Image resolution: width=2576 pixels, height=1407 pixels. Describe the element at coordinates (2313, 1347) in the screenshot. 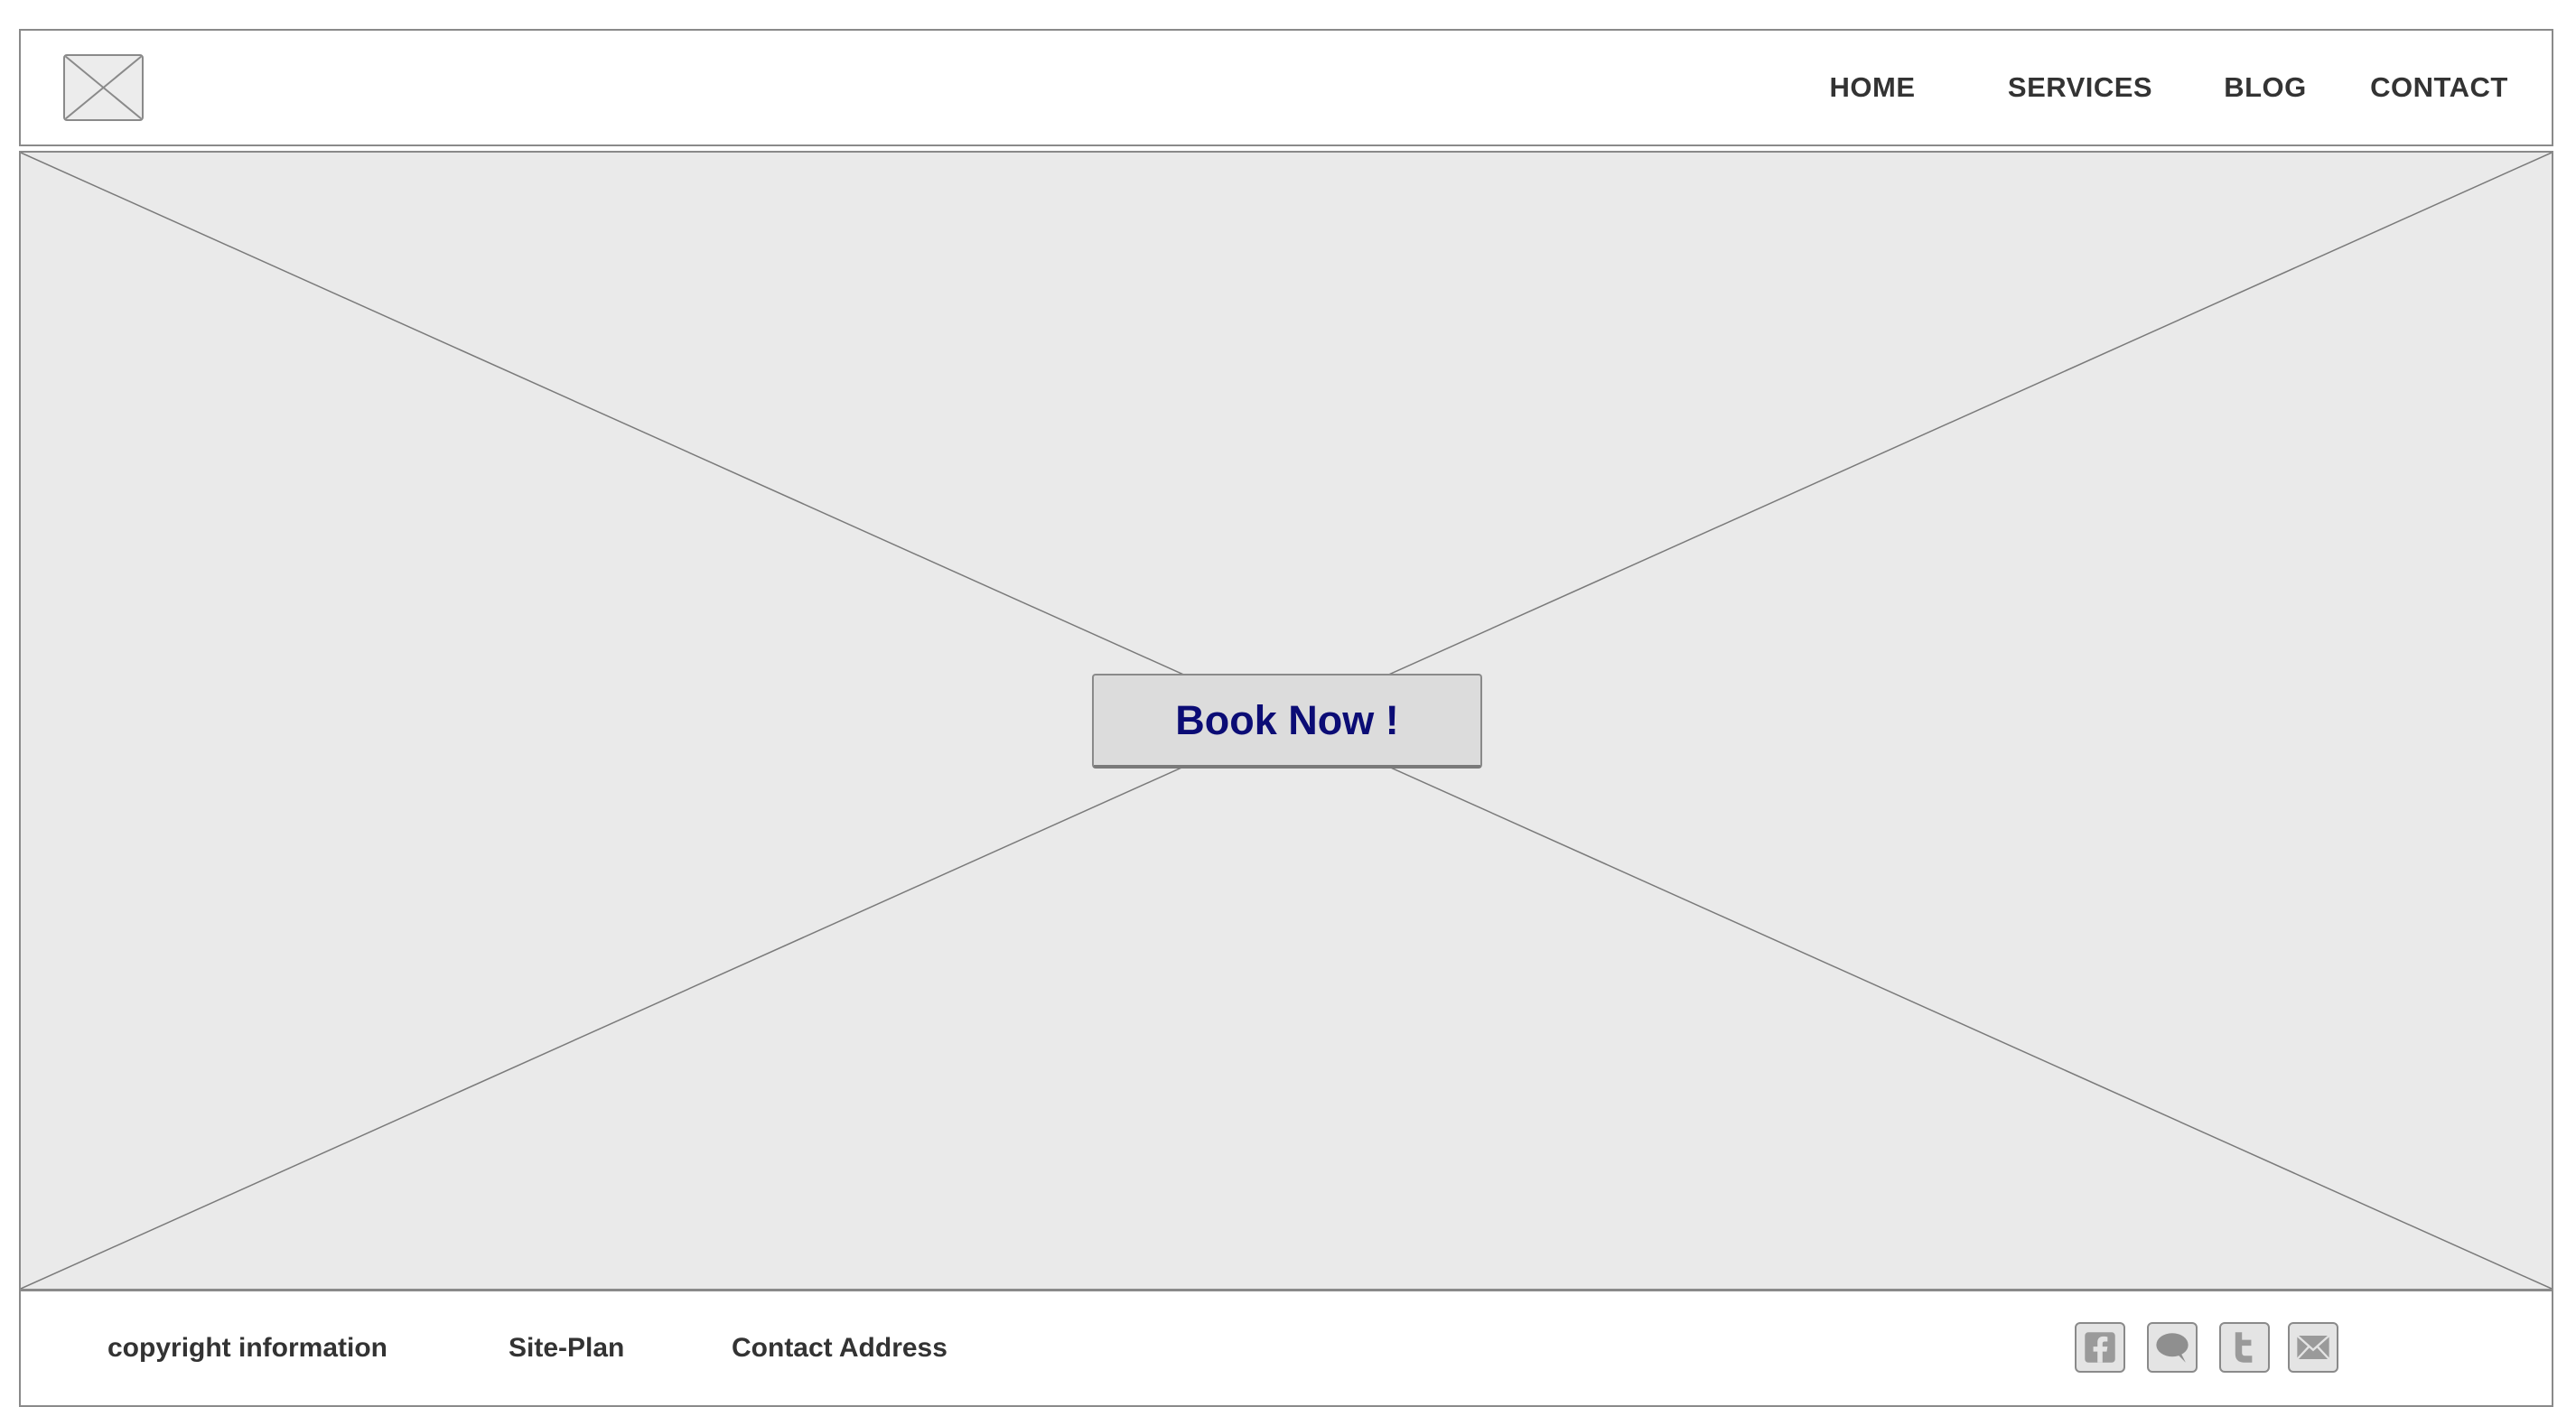

I see `email-icon` at that location.